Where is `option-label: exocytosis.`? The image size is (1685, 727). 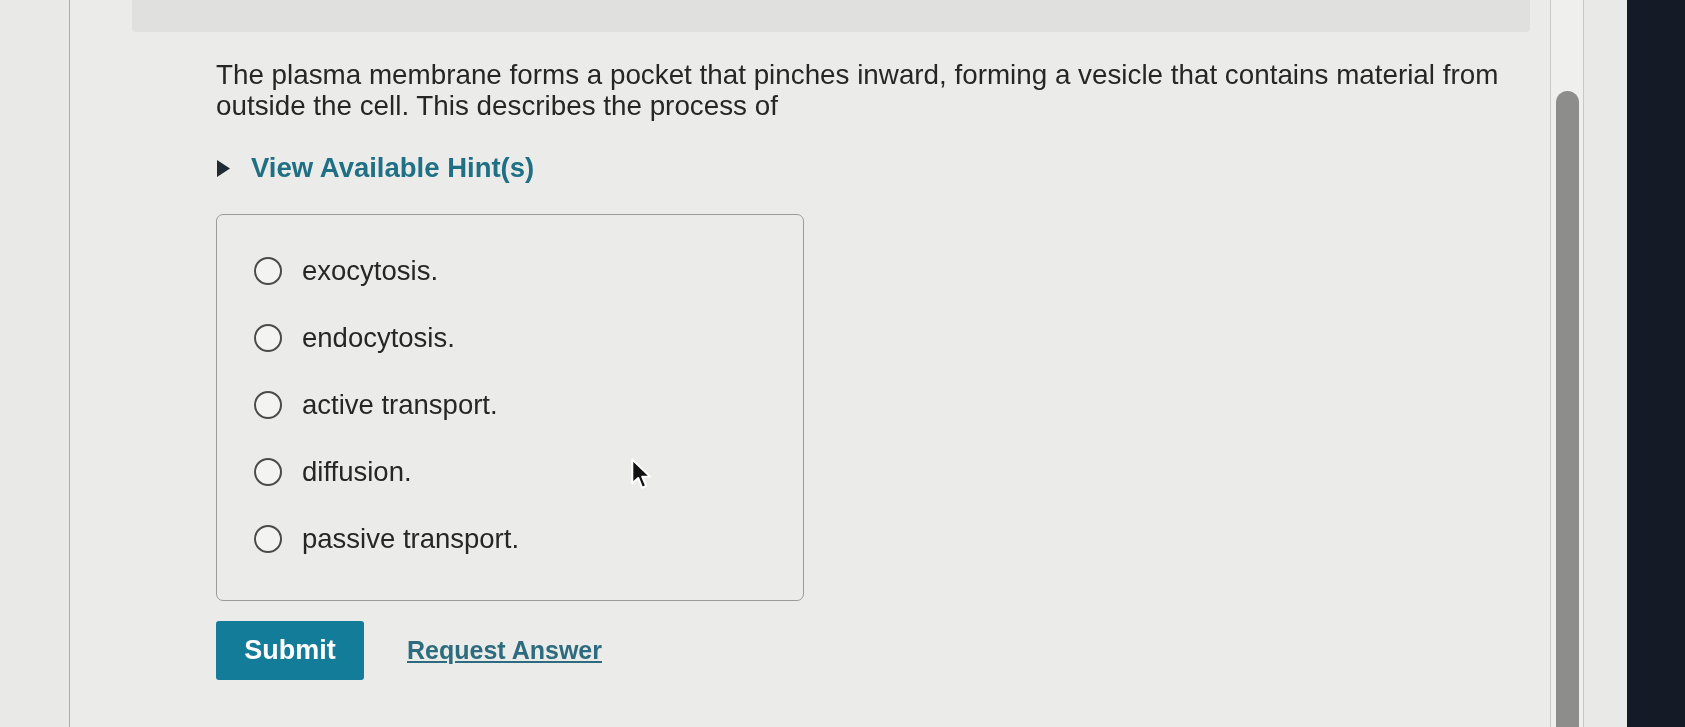 option-label: exocytosis. is located at coordinates (370, 270).